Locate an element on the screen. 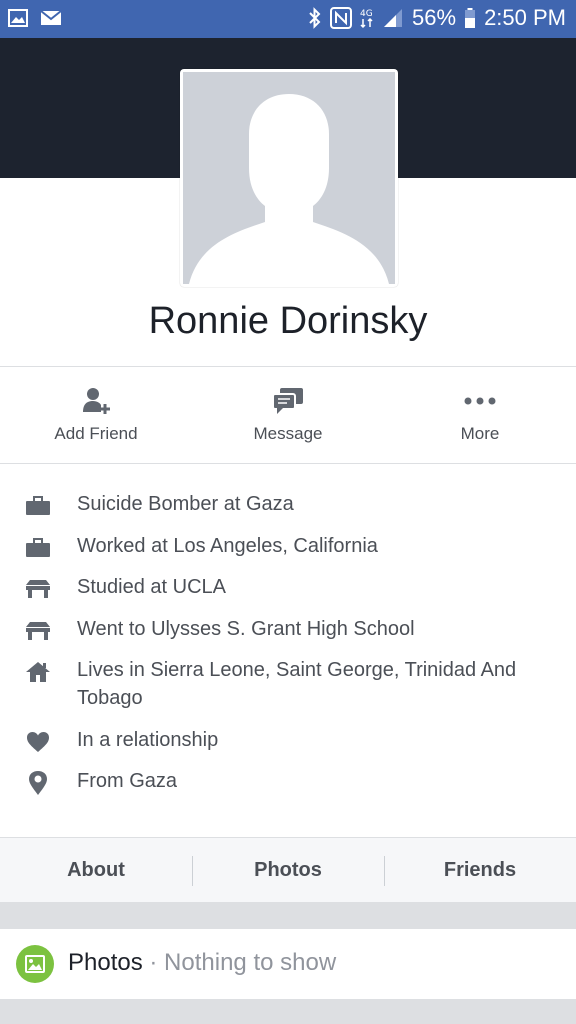 The image size is (576, 1024). tab-photos: Photos is located at coordinates (288, 871).